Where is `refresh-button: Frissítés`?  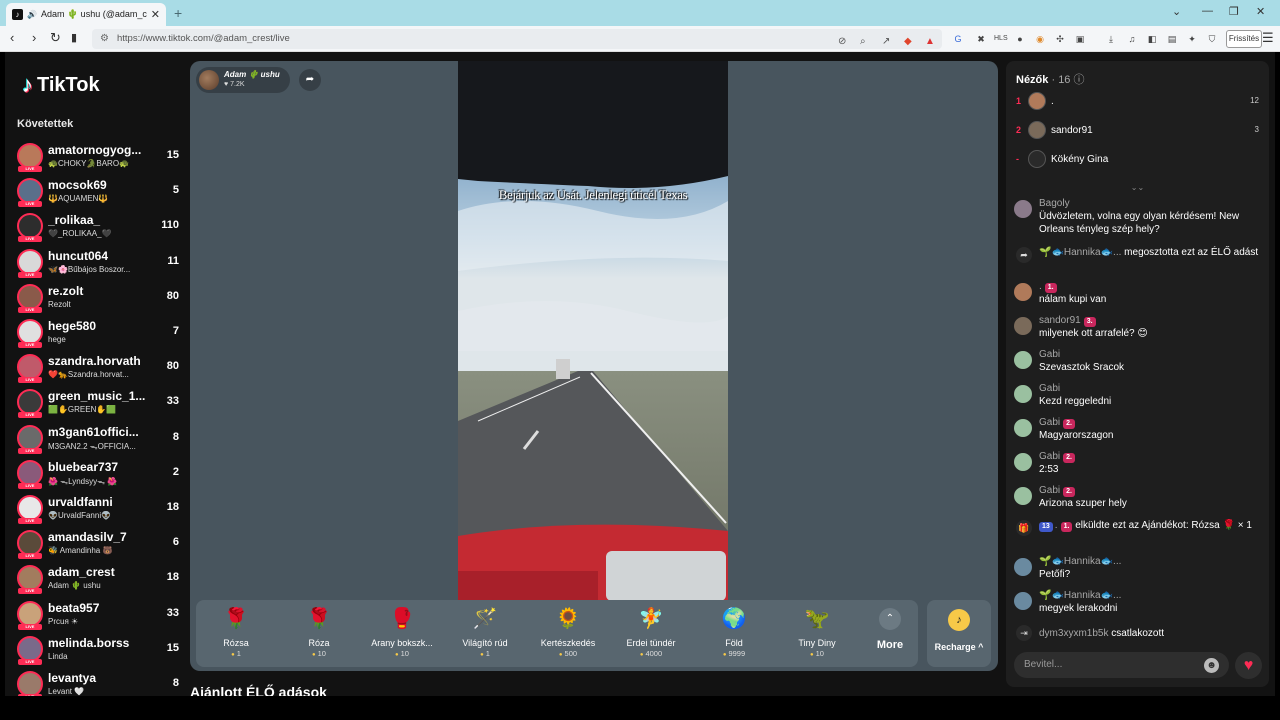 refresh-button: Frissítés is located at coordinates (1244, 39).